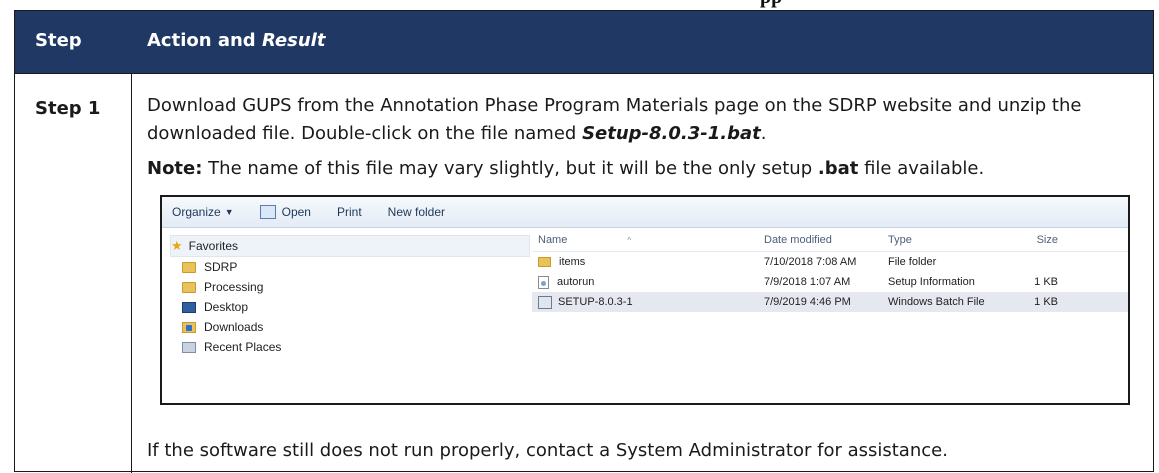 Image resolution: width=1159 pixels, height=473 pixels. I want to click on file-name: autorun, so click(576, 282).